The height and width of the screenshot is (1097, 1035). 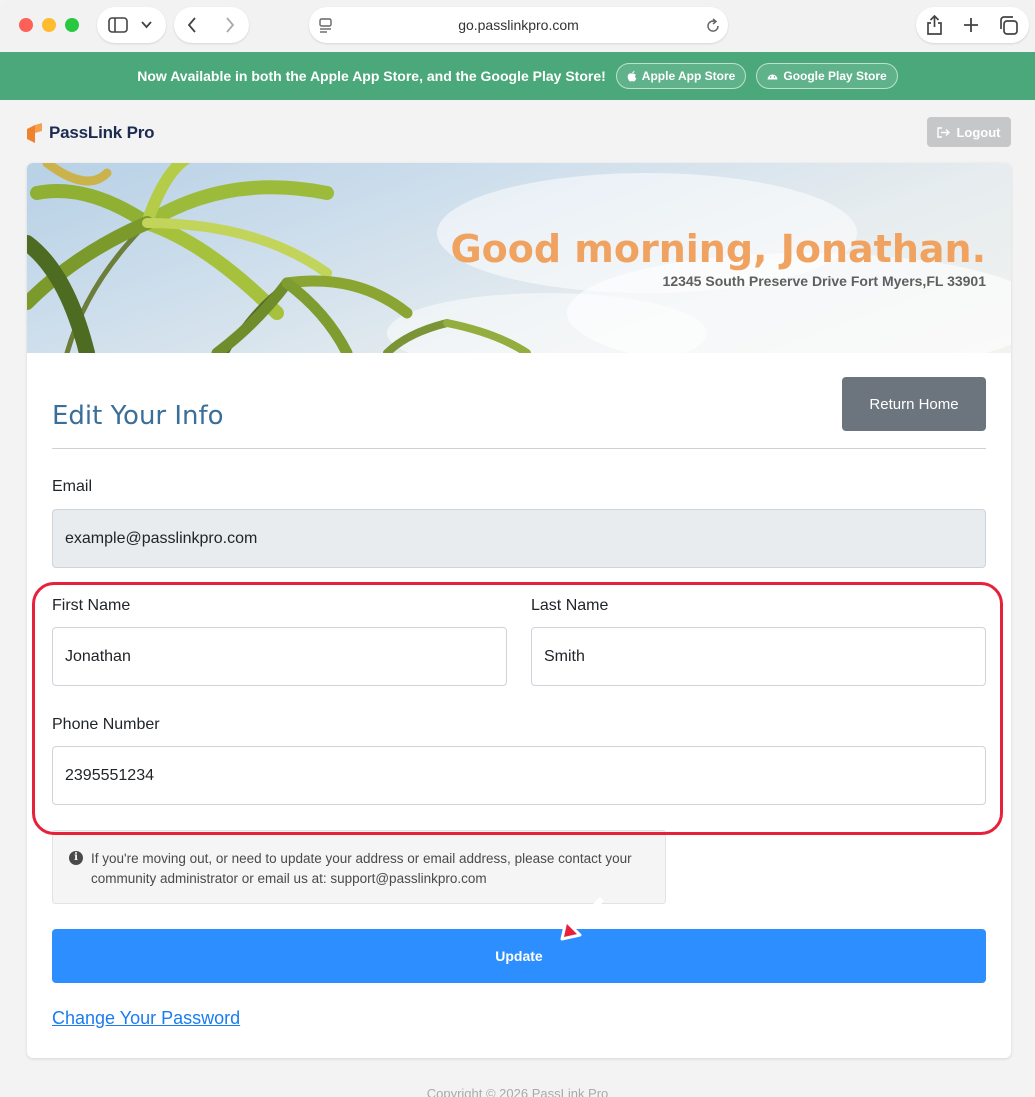 What do you see at coordinates (570, 605) in the screenshot?
I see `last-name-label: Last Name` at bounding box center [570, 605].